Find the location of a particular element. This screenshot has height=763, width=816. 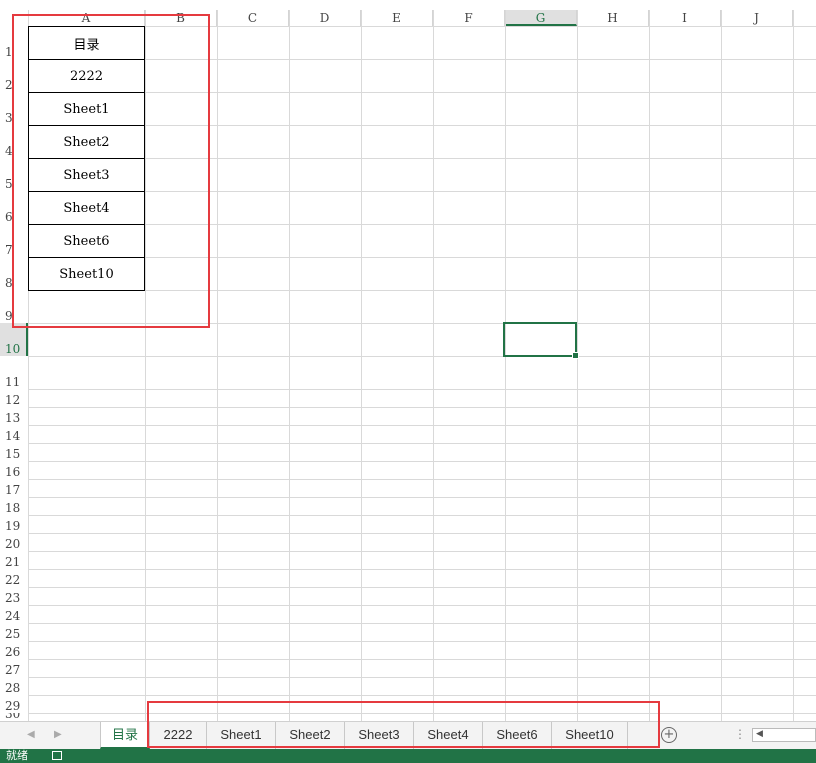

row-header: 26 is located at coordinates (14, 650).